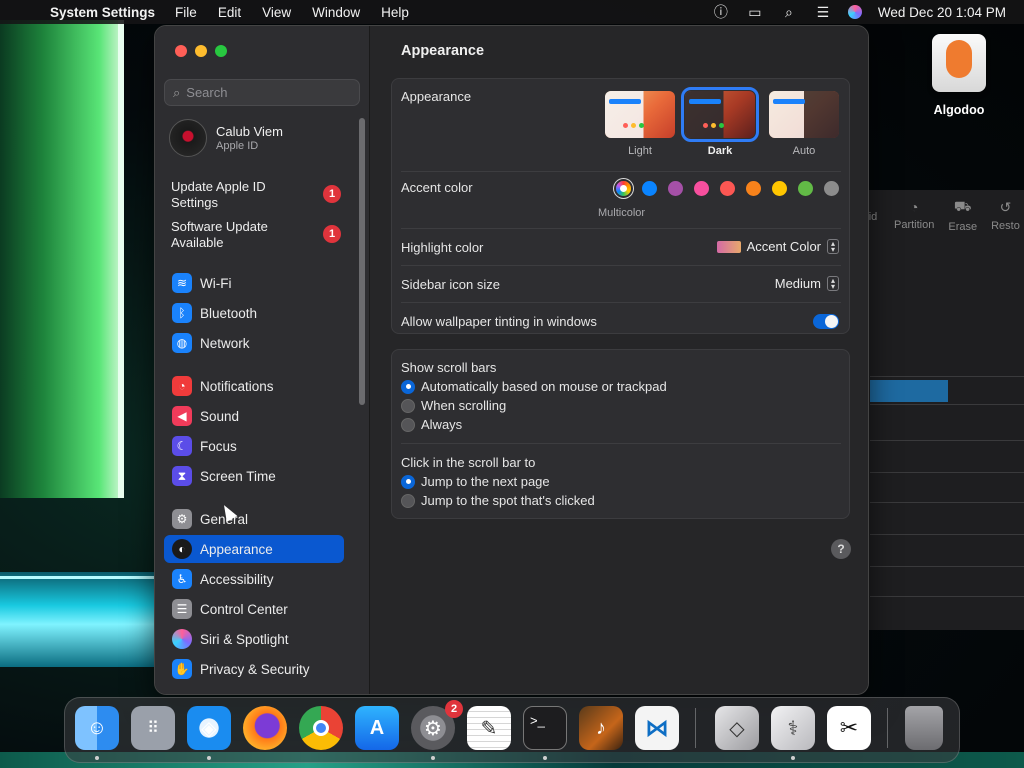 The height and width of the screenshot is (768, 1024). What do you see at coordinates (254, 476) in the screenshot?
I see `sidebar-item-screen-time: ⧗ Screen Time` at bounding box center [254, 476].